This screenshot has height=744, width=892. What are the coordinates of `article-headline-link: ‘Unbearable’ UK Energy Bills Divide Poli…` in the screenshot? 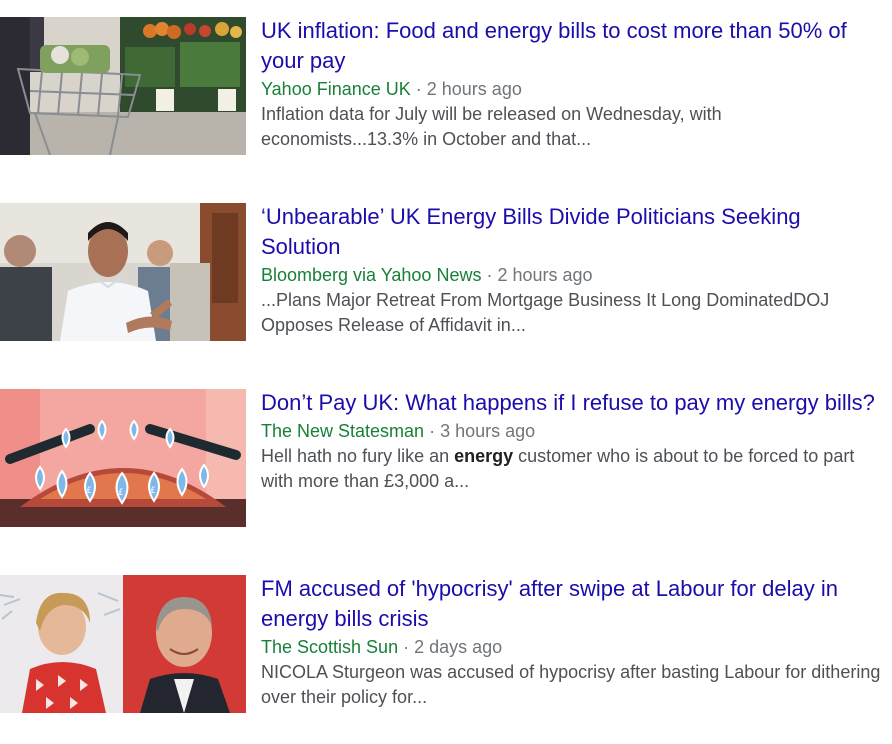 It's located at (572, 232).